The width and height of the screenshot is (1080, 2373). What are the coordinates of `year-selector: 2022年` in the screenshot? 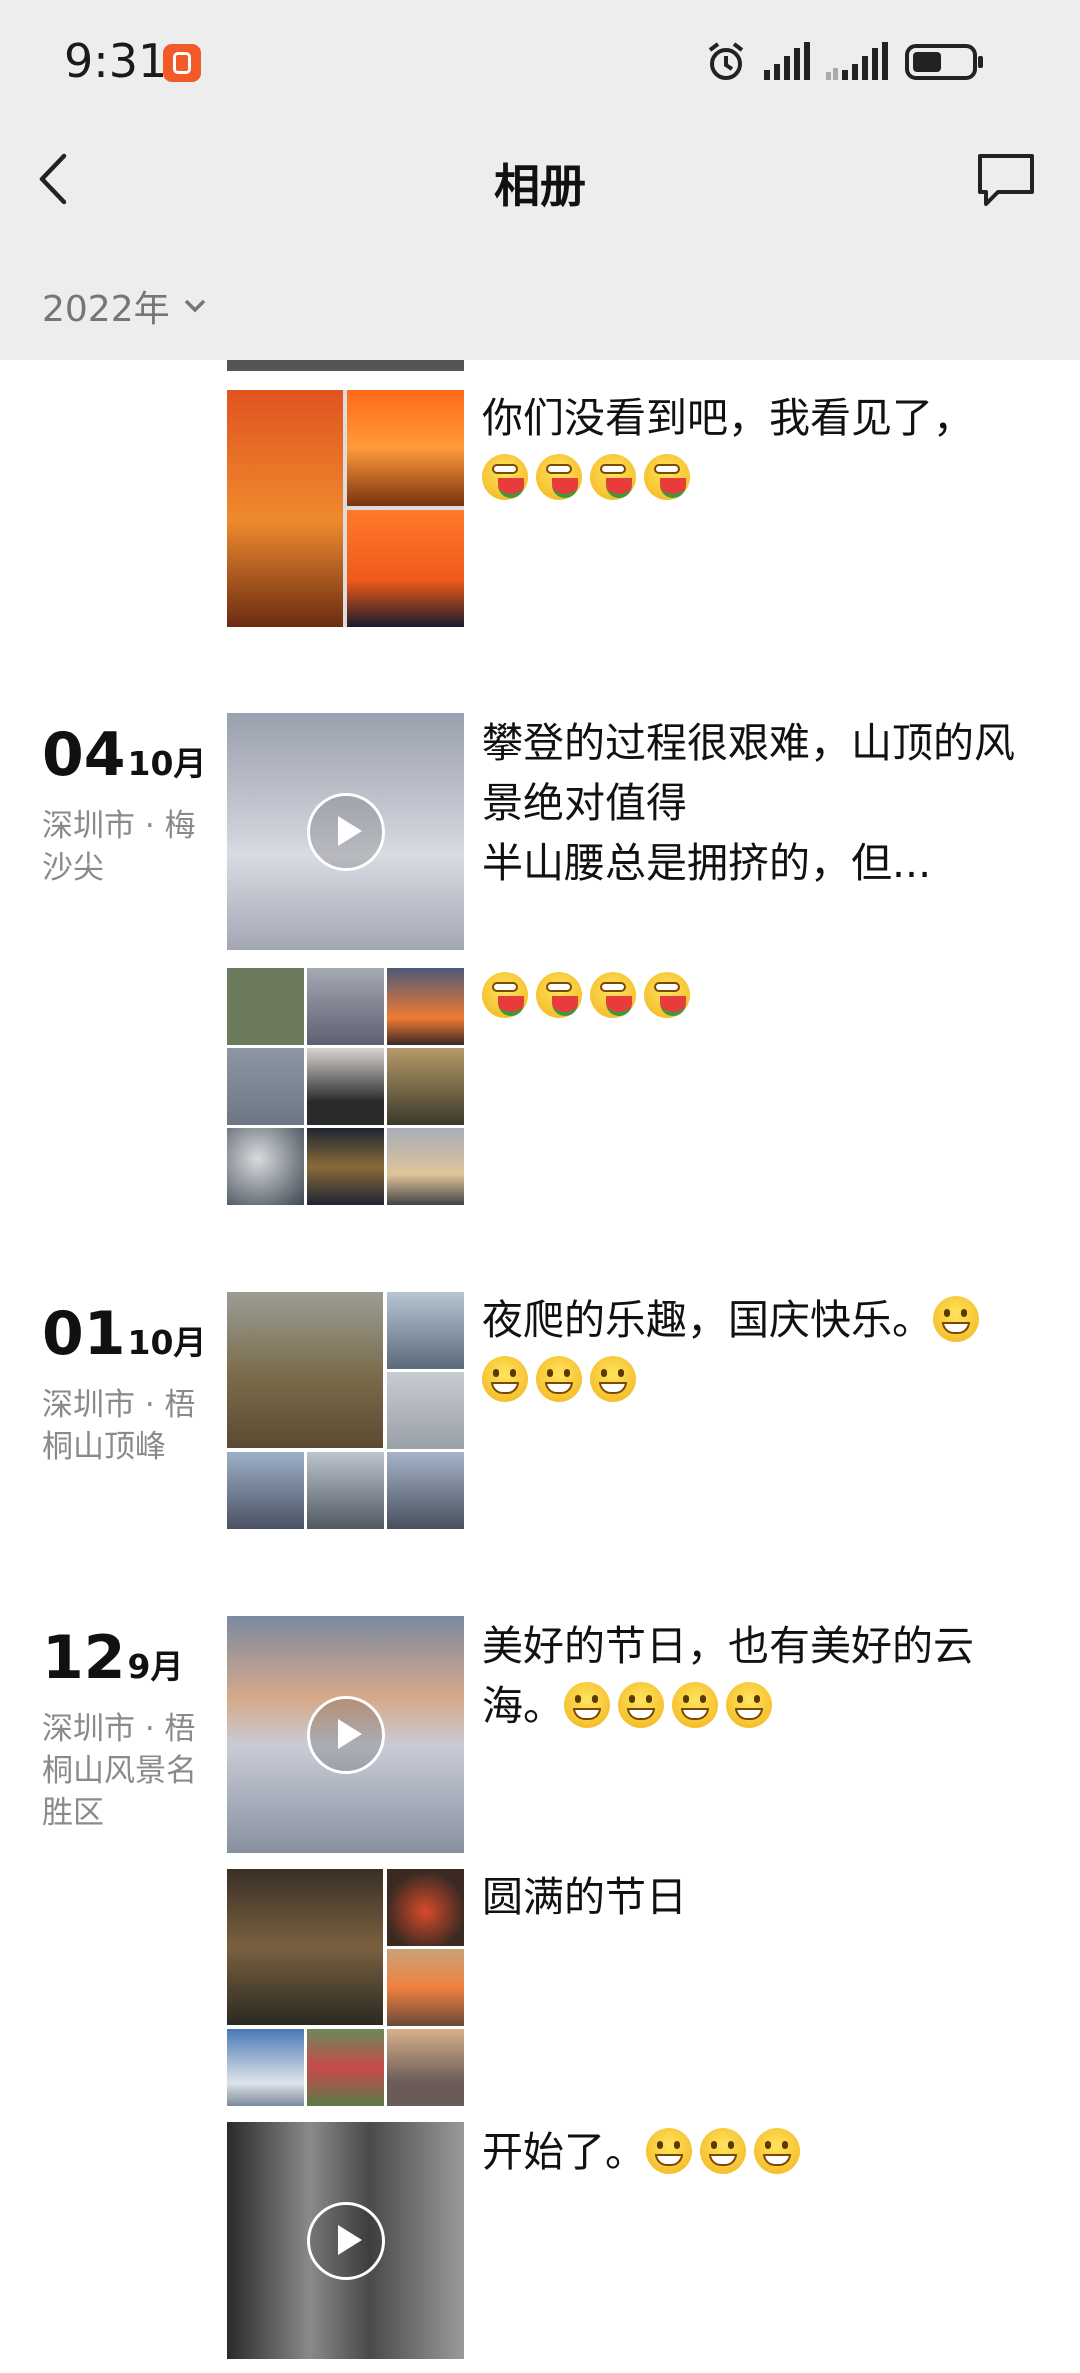 It's located at (125, 306).